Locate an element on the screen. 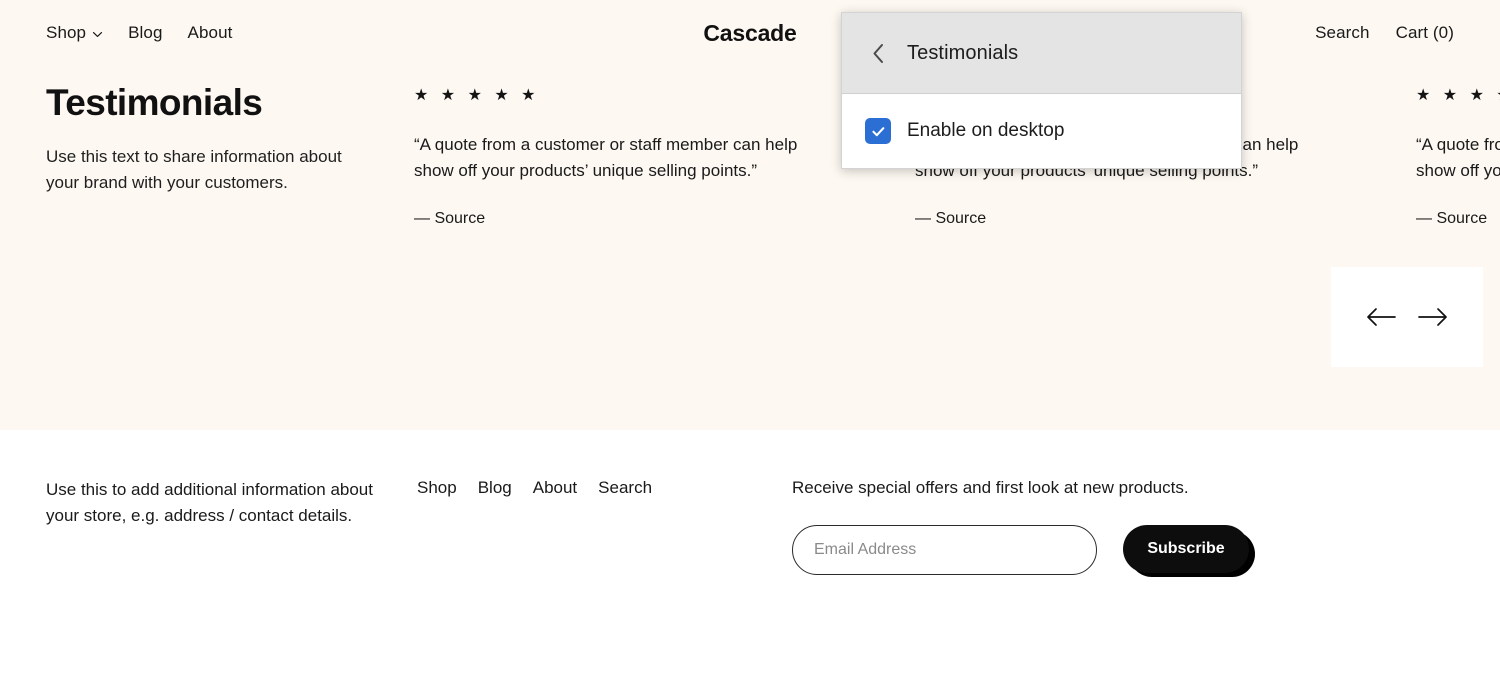 This screenshot has width=1500, height=682. subscribe-button-wrapper: Subscribe is located at coordinates (1189, 551).